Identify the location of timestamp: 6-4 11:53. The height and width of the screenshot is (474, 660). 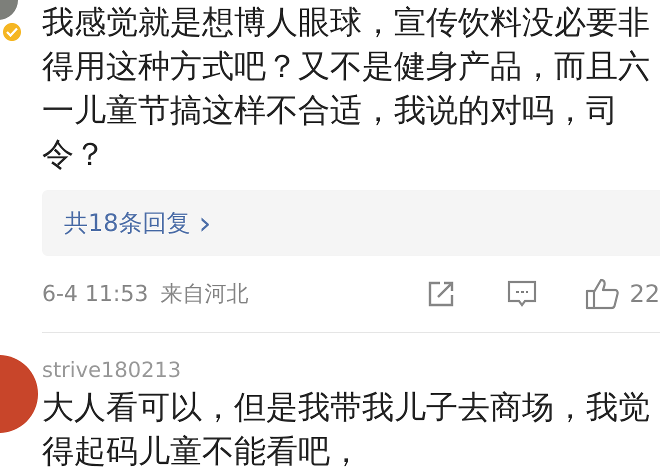
(95, 294).